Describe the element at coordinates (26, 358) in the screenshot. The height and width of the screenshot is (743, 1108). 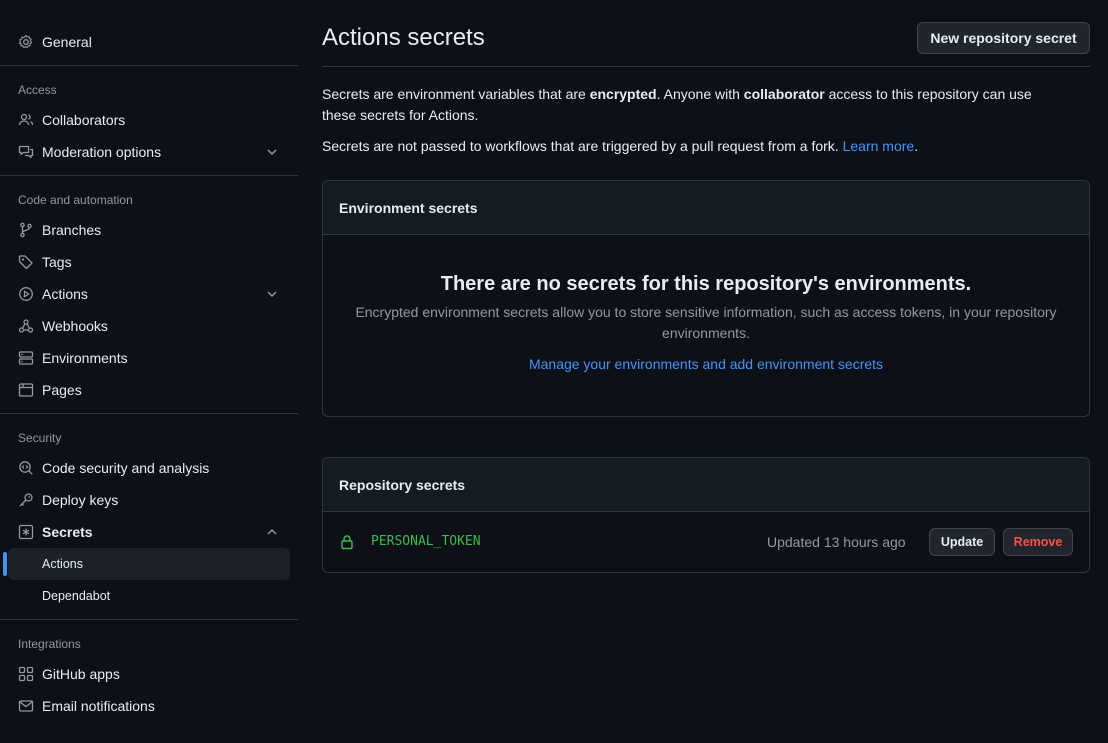
I see `server-icon` at that location.